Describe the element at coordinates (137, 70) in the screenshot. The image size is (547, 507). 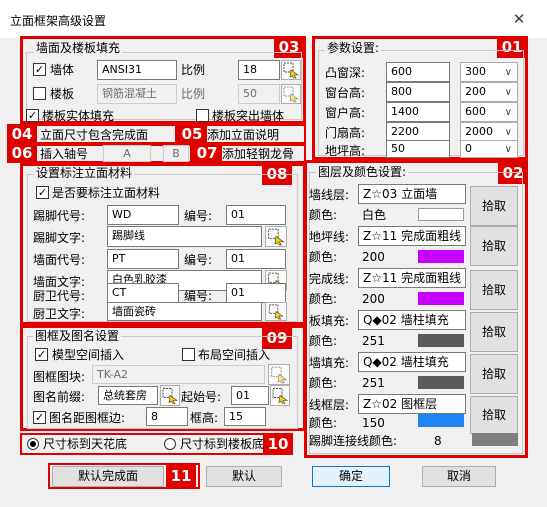
I see `wall-pattern-field: ANSI31` at that location.